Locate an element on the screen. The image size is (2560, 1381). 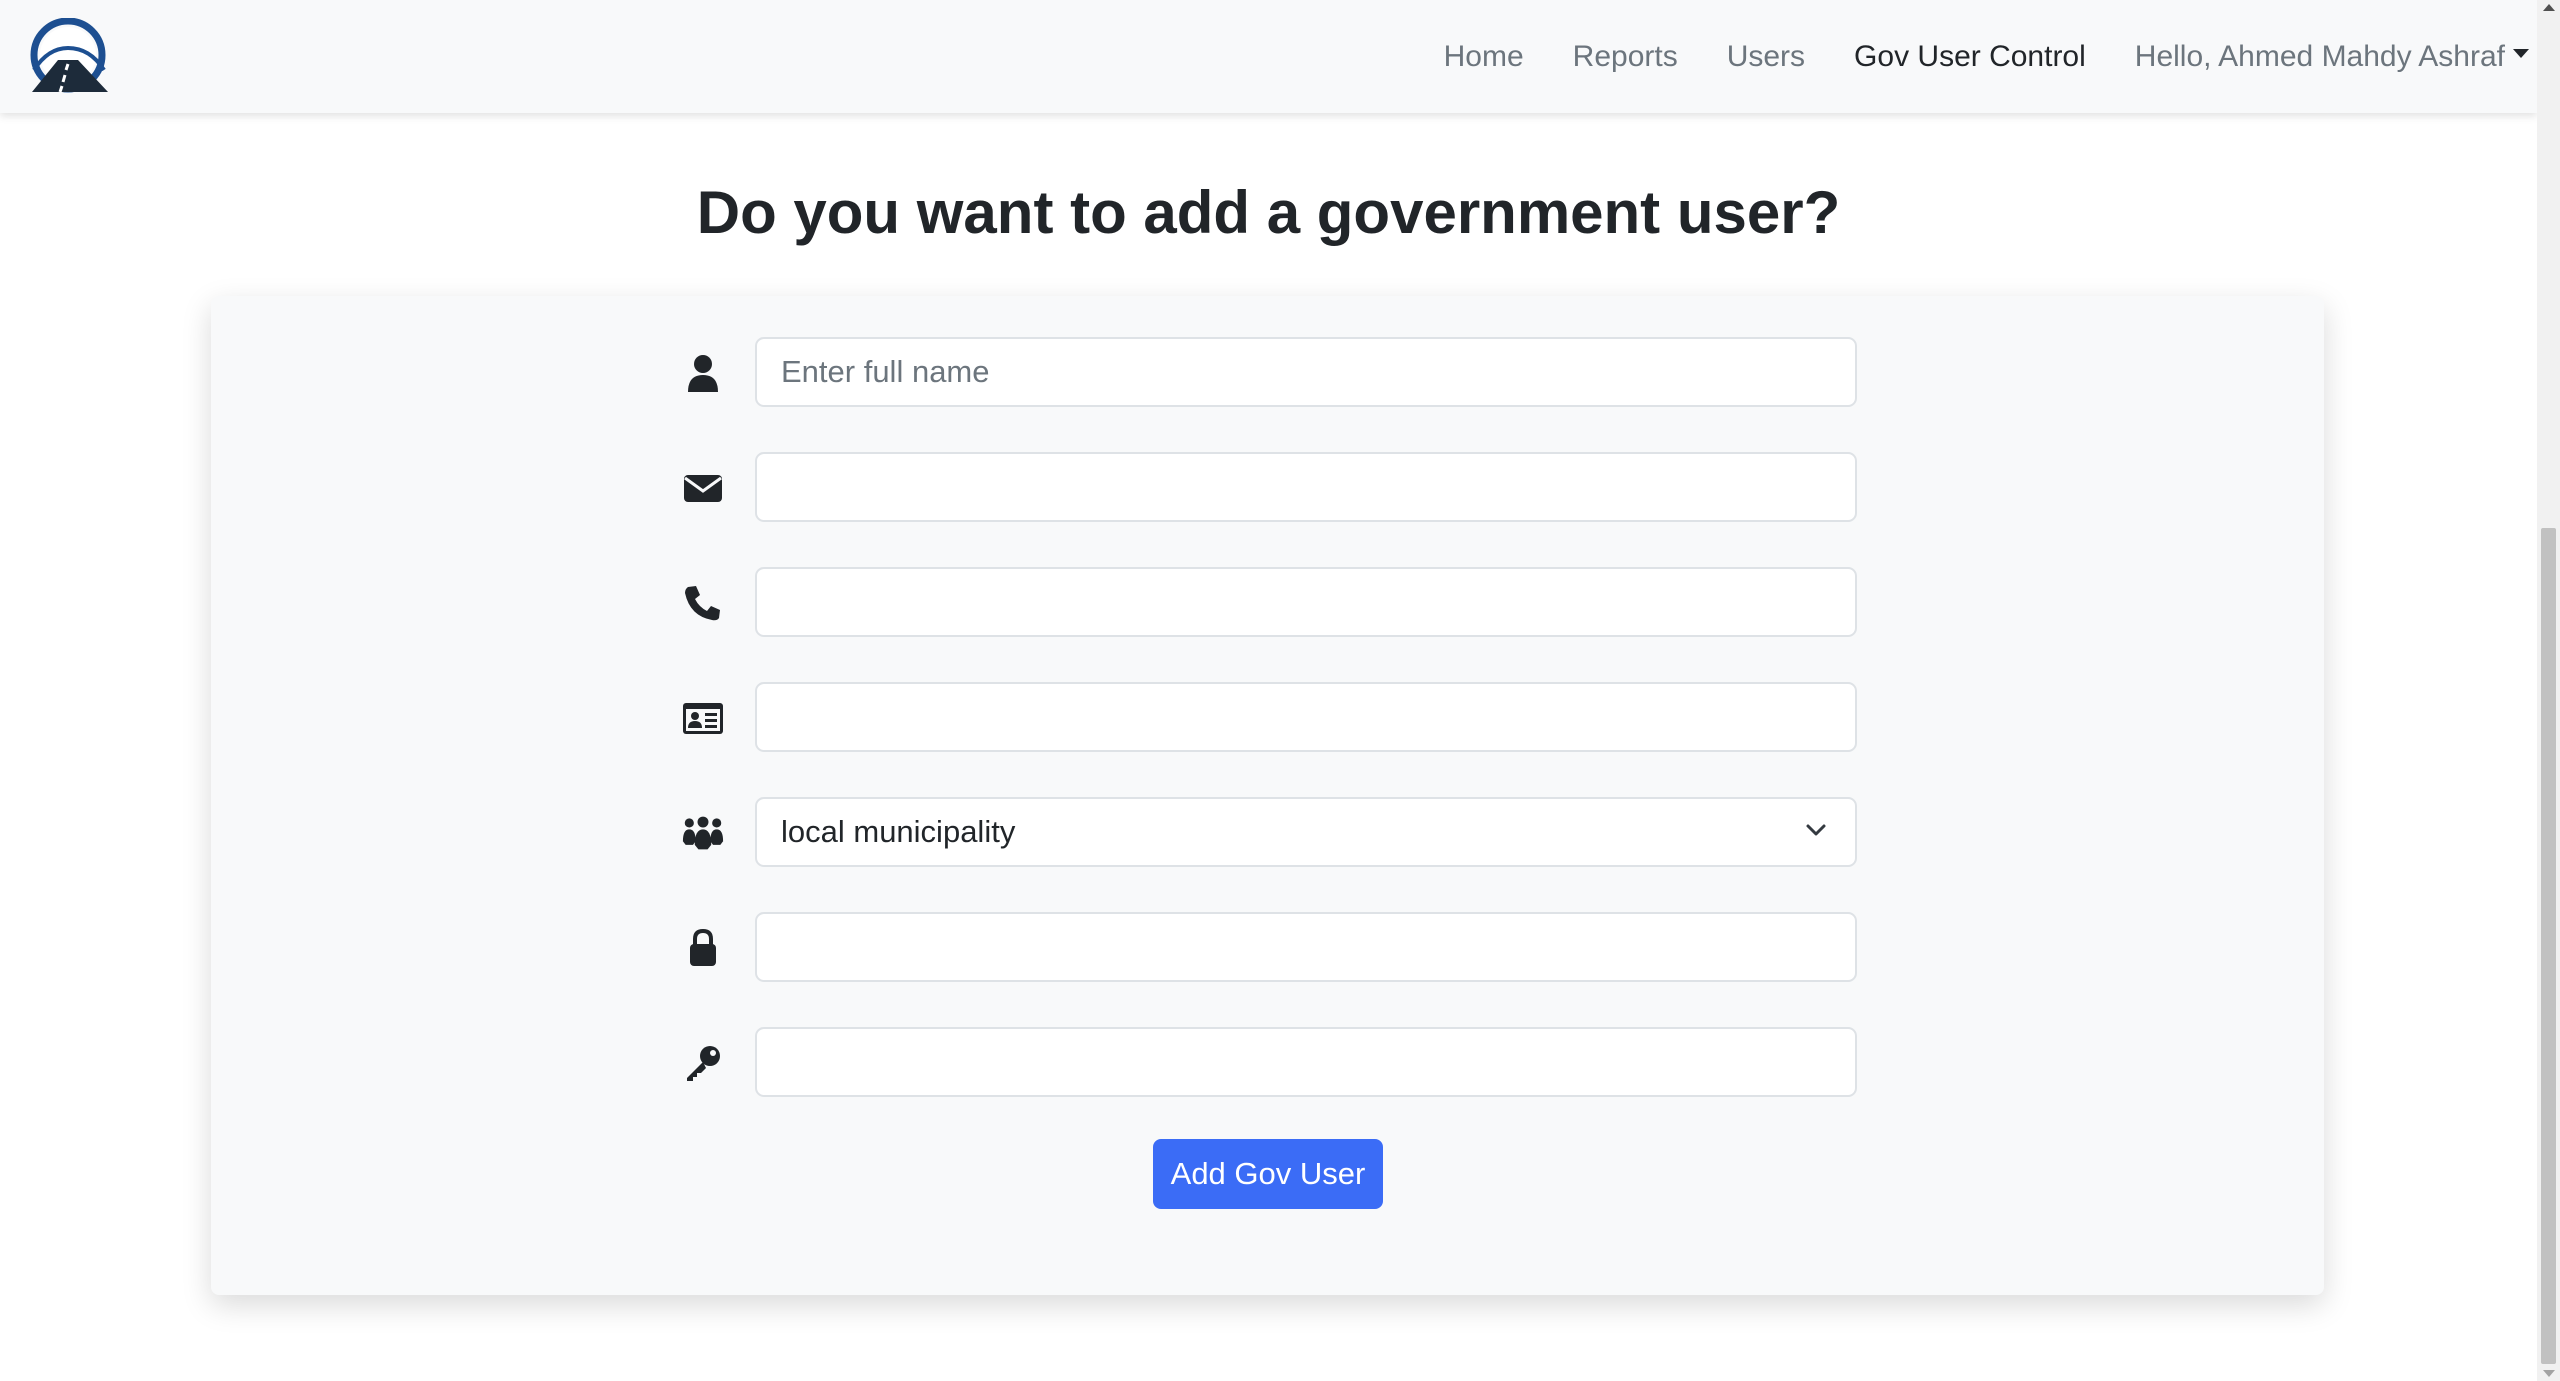
caret-down-icon is located at coordinates (2521, 53).